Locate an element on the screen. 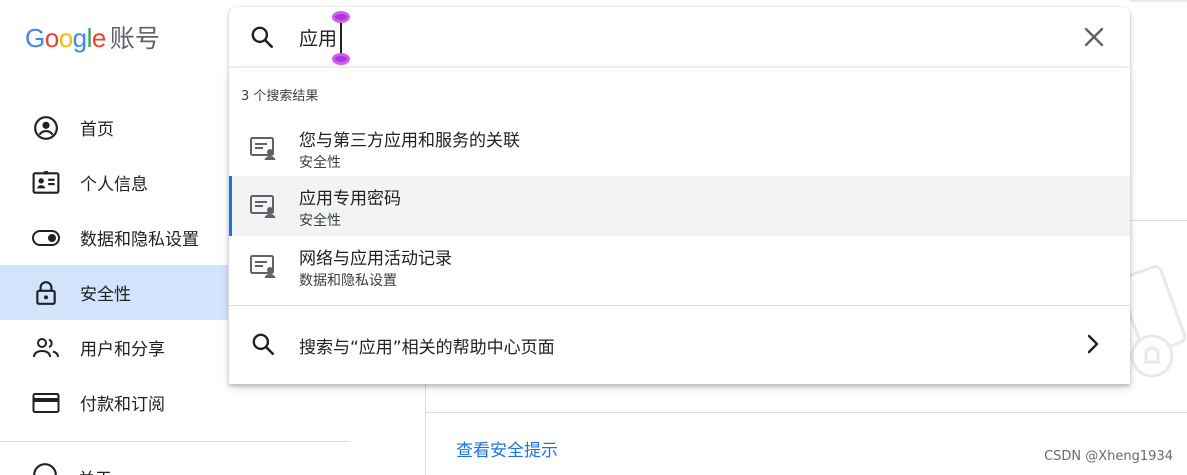 Image resolution: width=1187 pixels, height=475 pixels. search-input is located at coordinates (679, 37).